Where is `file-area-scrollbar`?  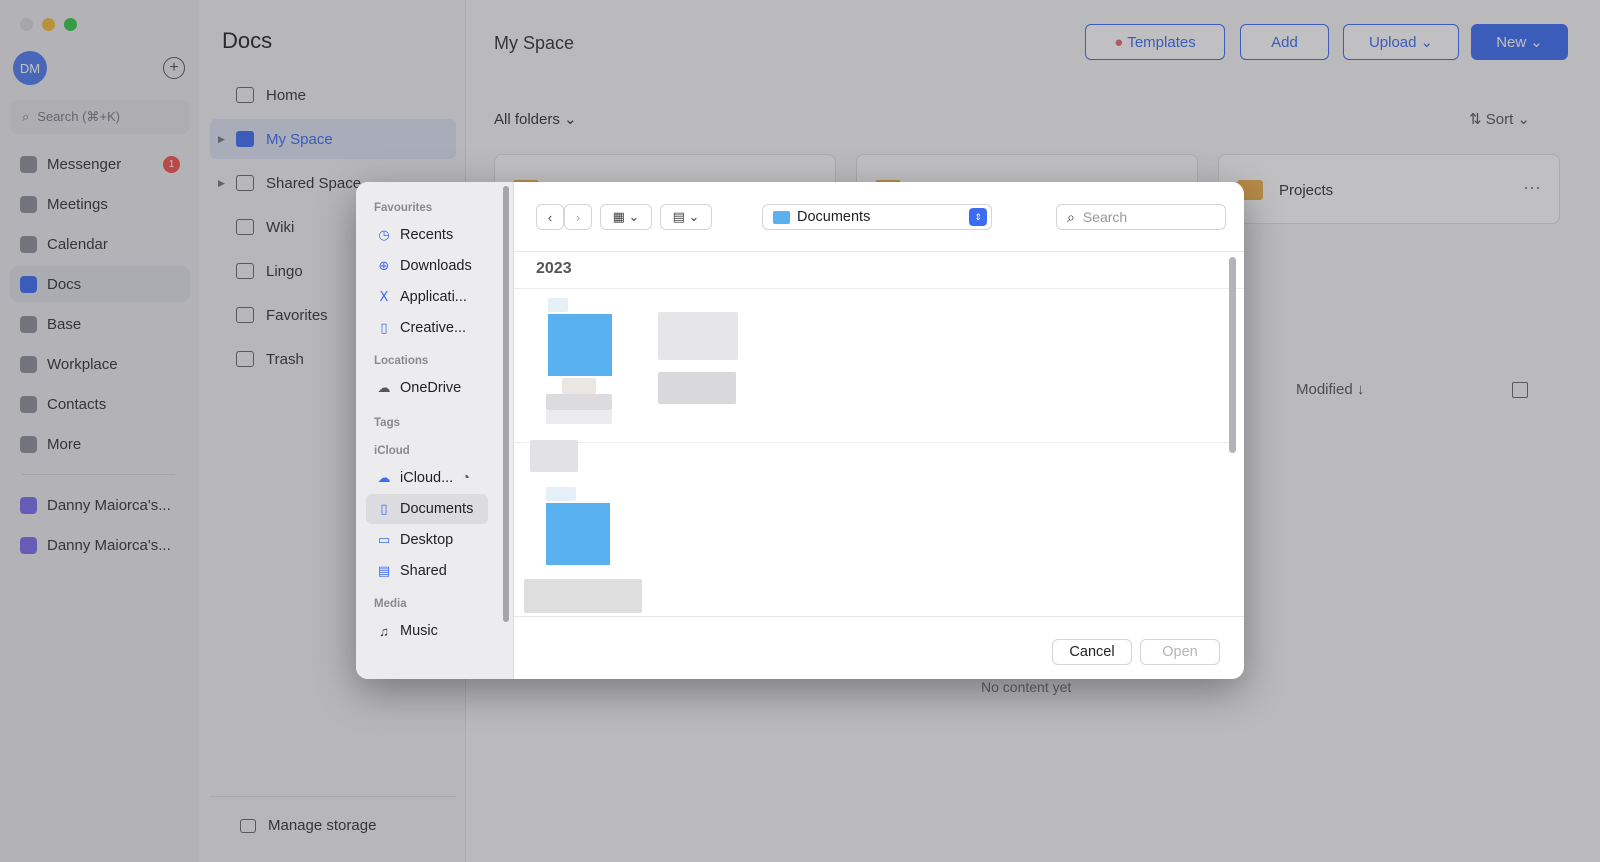 file-area-scrollbar is located at coordinates (1232, 355).